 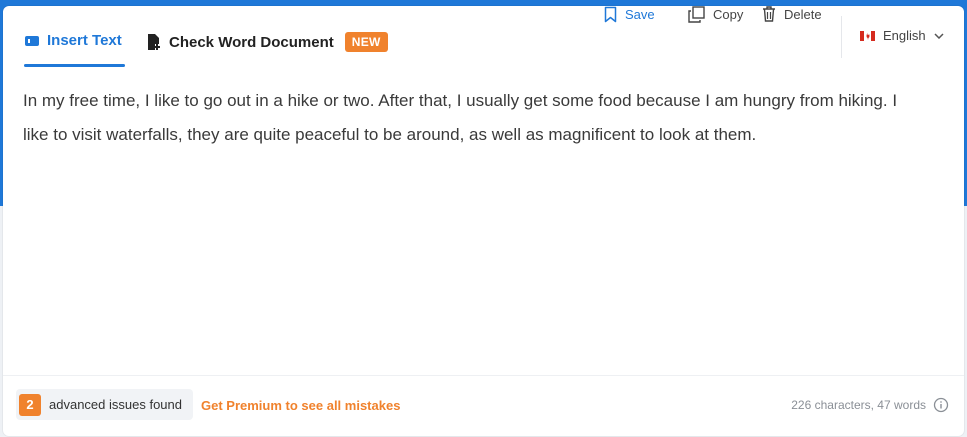 I want to click on copy-icon, so click(x=696, y=14).